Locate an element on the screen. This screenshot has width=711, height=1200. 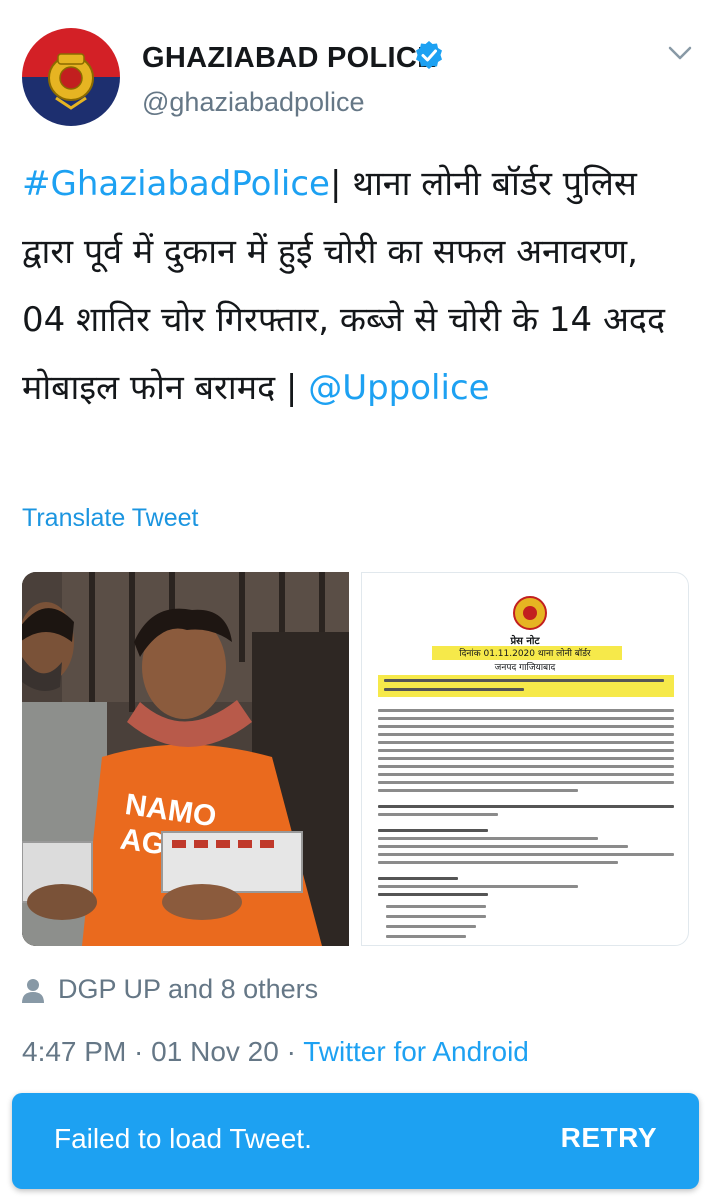
retry-button: RETRY is located at coordinates (609, 1138).